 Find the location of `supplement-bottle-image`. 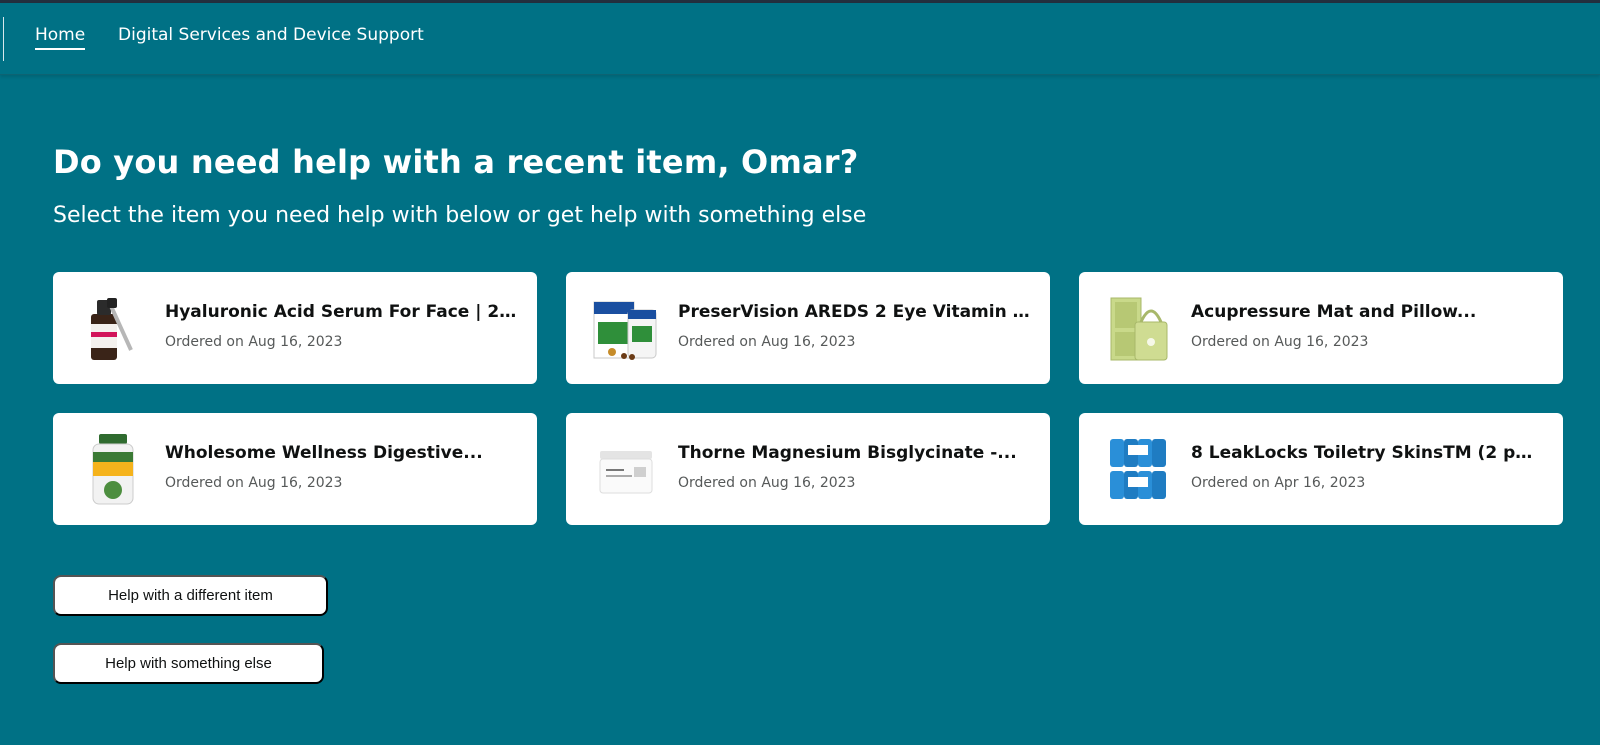

supplement-bottle-image is located at coordinates (113, 469).